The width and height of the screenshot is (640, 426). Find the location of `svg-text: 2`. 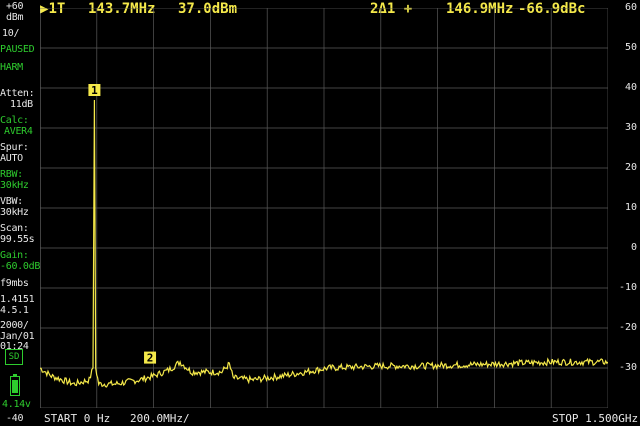

svg-text: 2 is located at coordinates (150, 358).